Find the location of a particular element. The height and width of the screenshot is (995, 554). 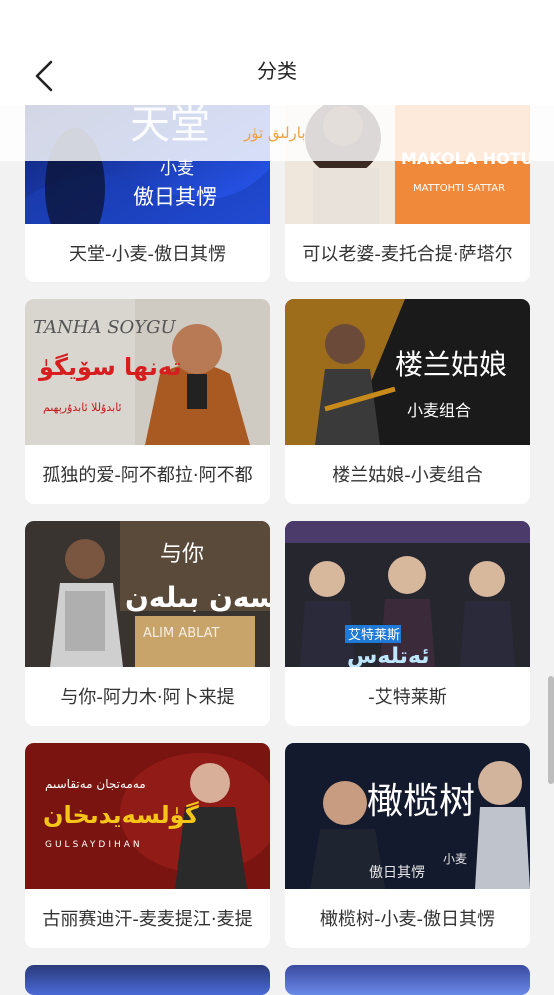

song-title: 古丽赛迪汗-麦麦提江·麦提 is located at coordinates (147, 919).